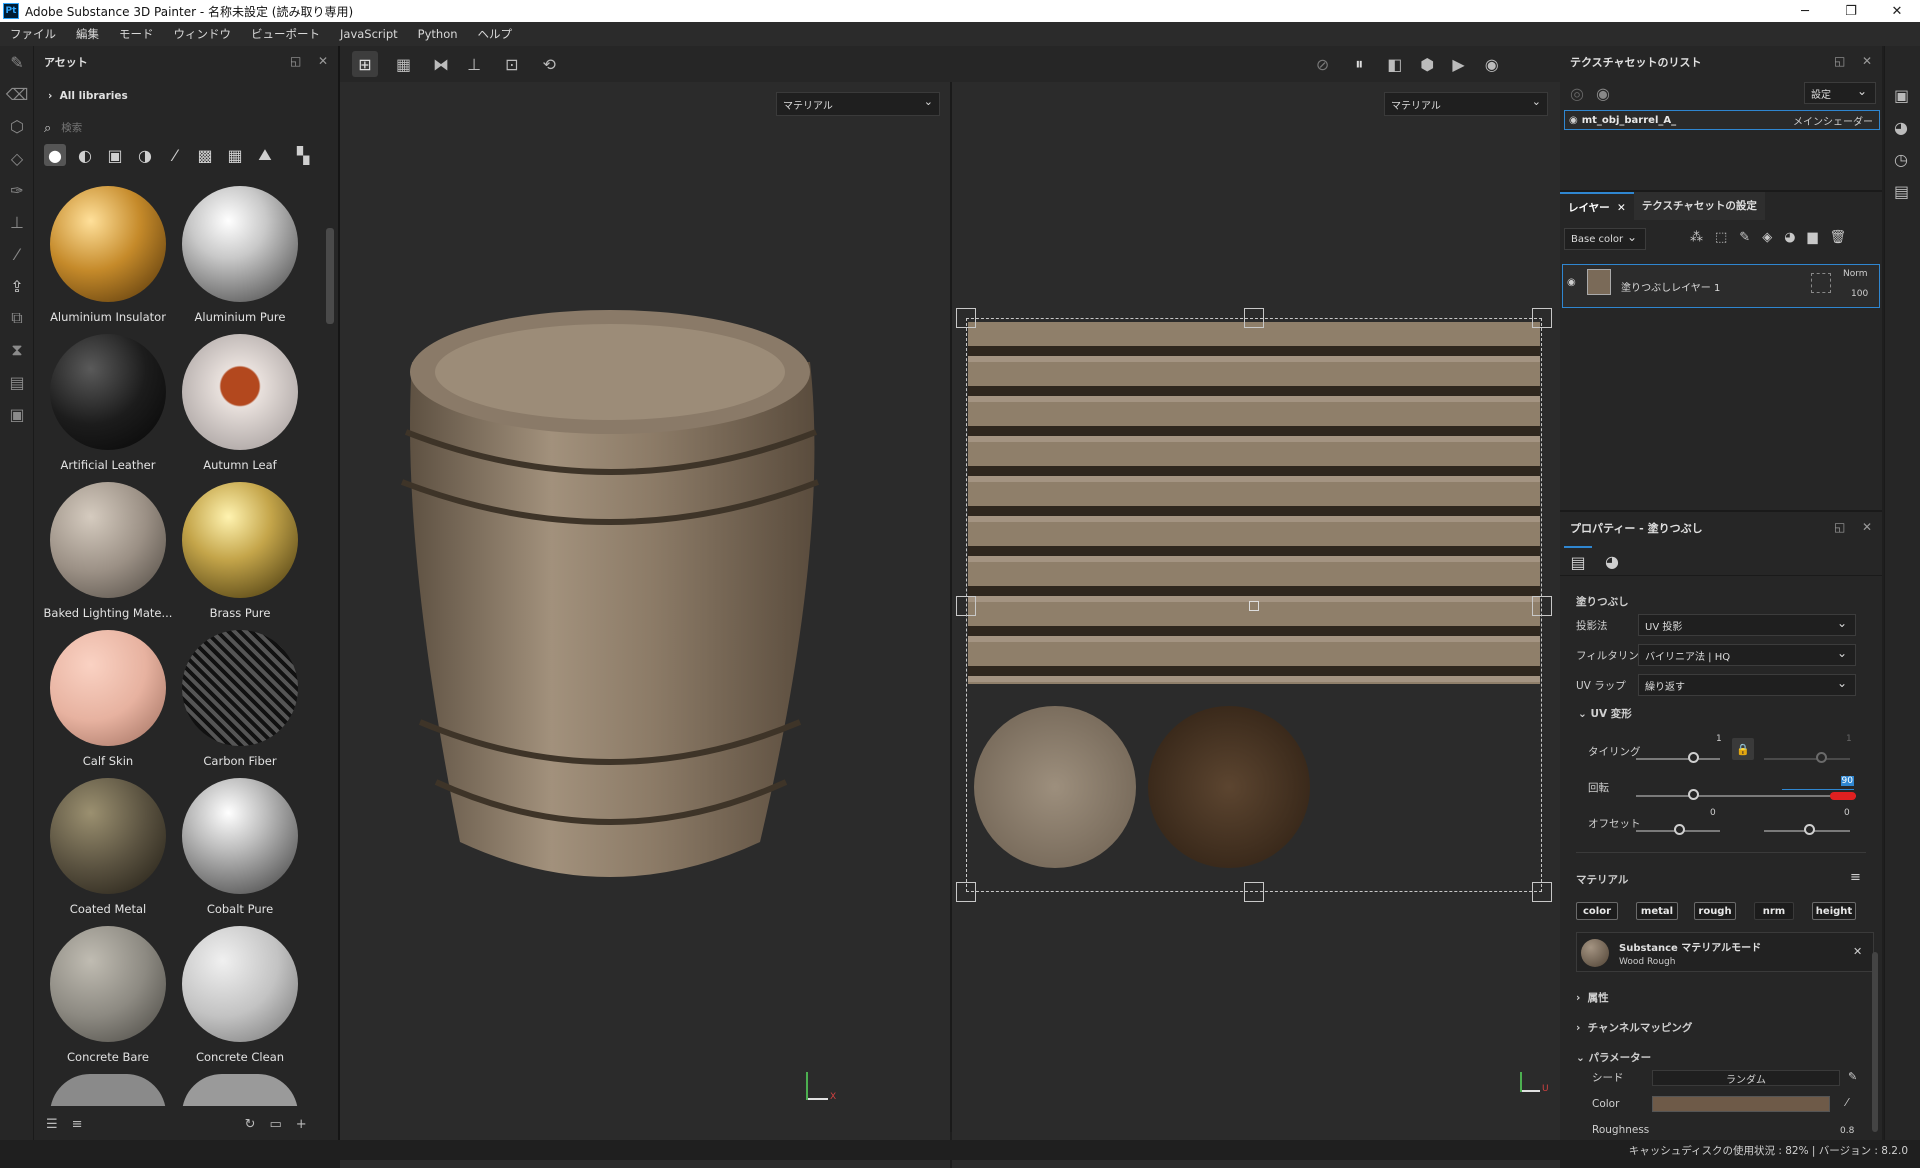 This screenshot has height=1168, width=1920. Describe the element at coordinates (235, 155) in the screenshot. I see `texture-icon: ▦` at that location.